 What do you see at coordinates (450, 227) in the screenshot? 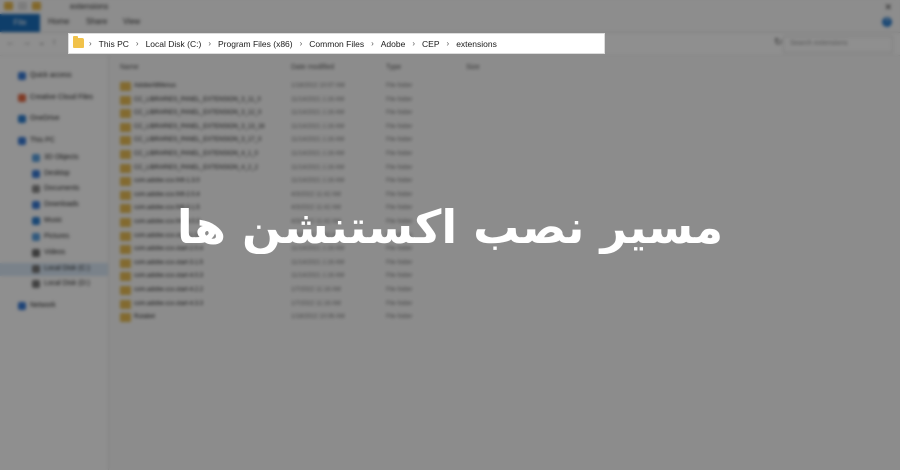
I see `page-title: مسیر نصب اکستنشن ها` at bounding box center [450, 227].